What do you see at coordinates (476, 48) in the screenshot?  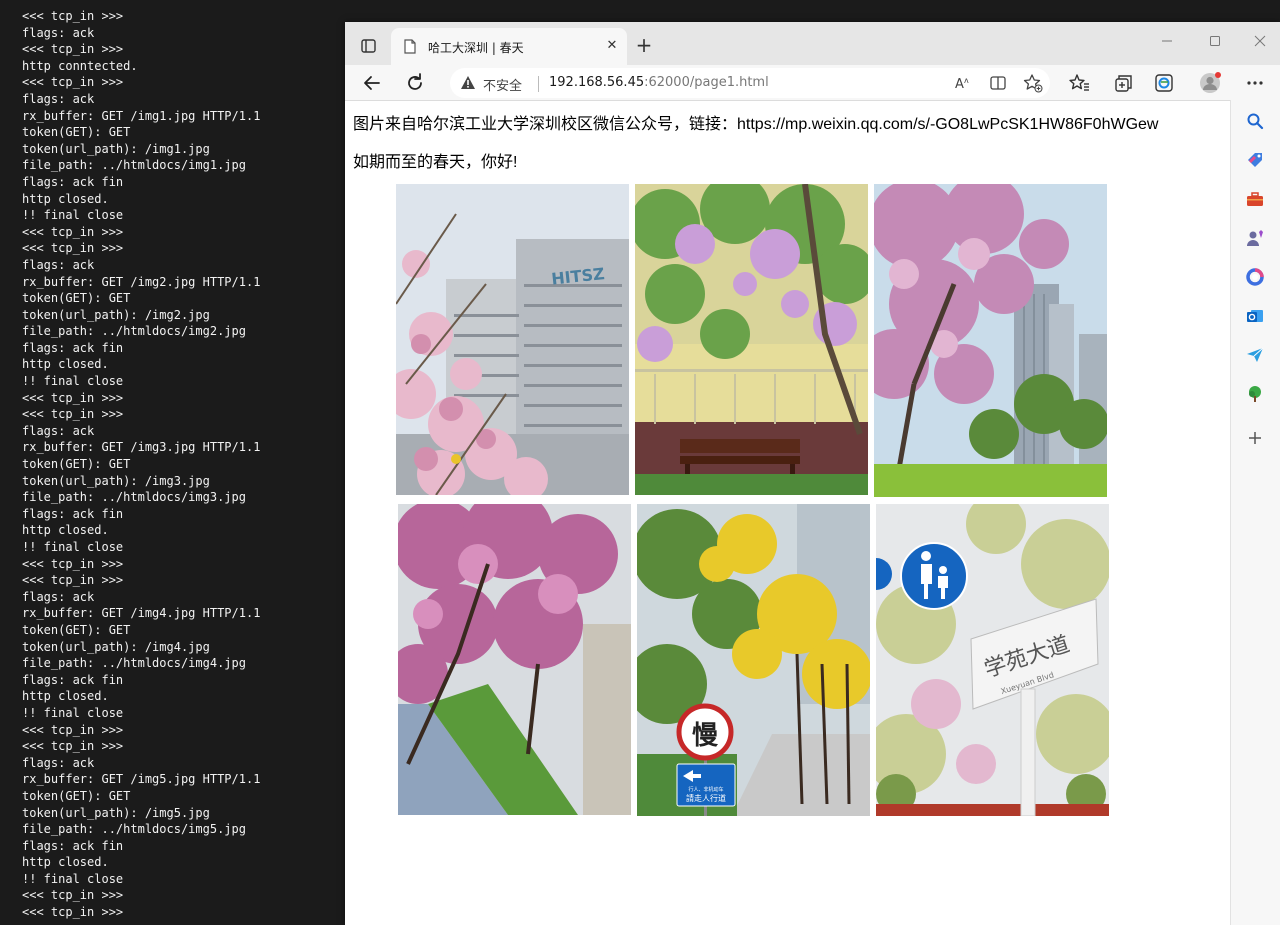 I see `tab-title: 哈工大深圳 | 春天` at bounding box center [476, 48].